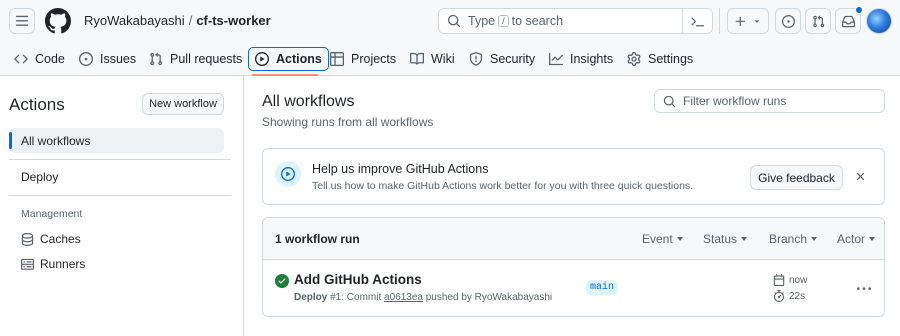  I want to click on calendar-icon, so click(779, 280).